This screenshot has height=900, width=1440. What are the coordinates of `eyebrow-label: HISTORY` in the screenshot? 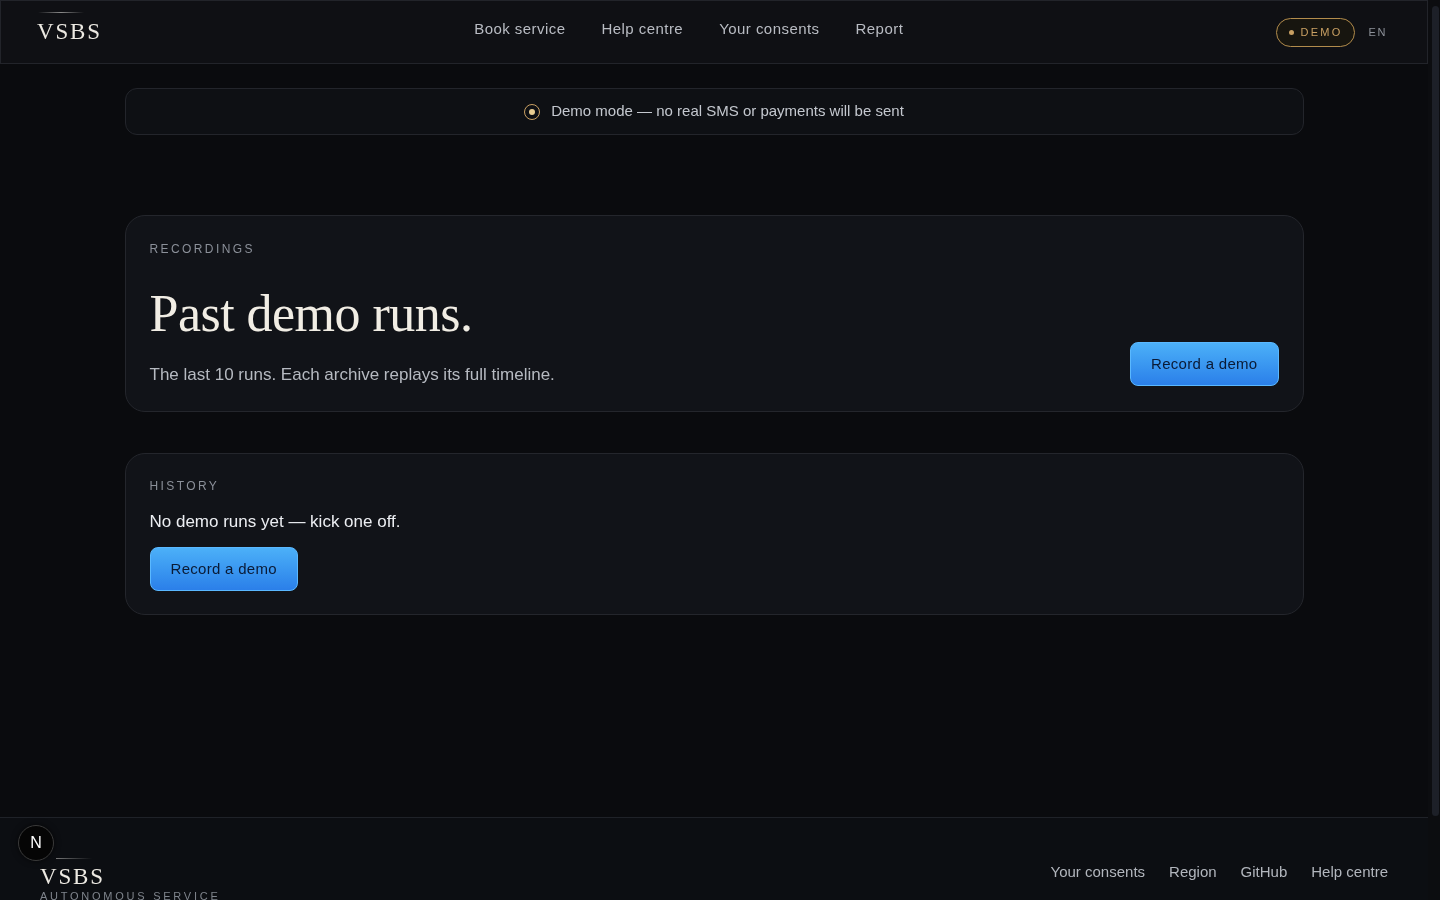 It's located at (184, 486).